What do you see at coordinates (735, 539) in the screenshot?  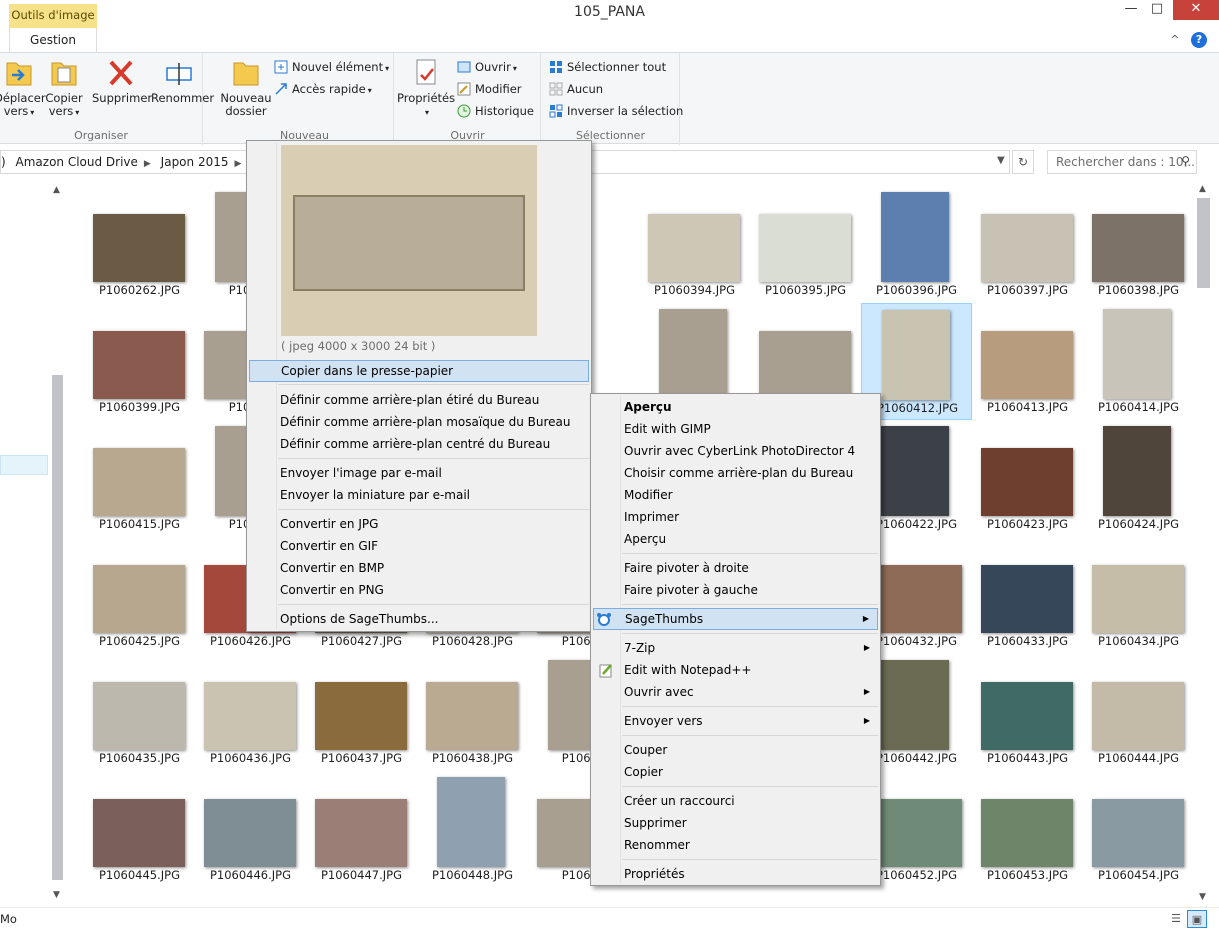 I see `apercu-item: Aperçu` at bounding box center [735, 539].